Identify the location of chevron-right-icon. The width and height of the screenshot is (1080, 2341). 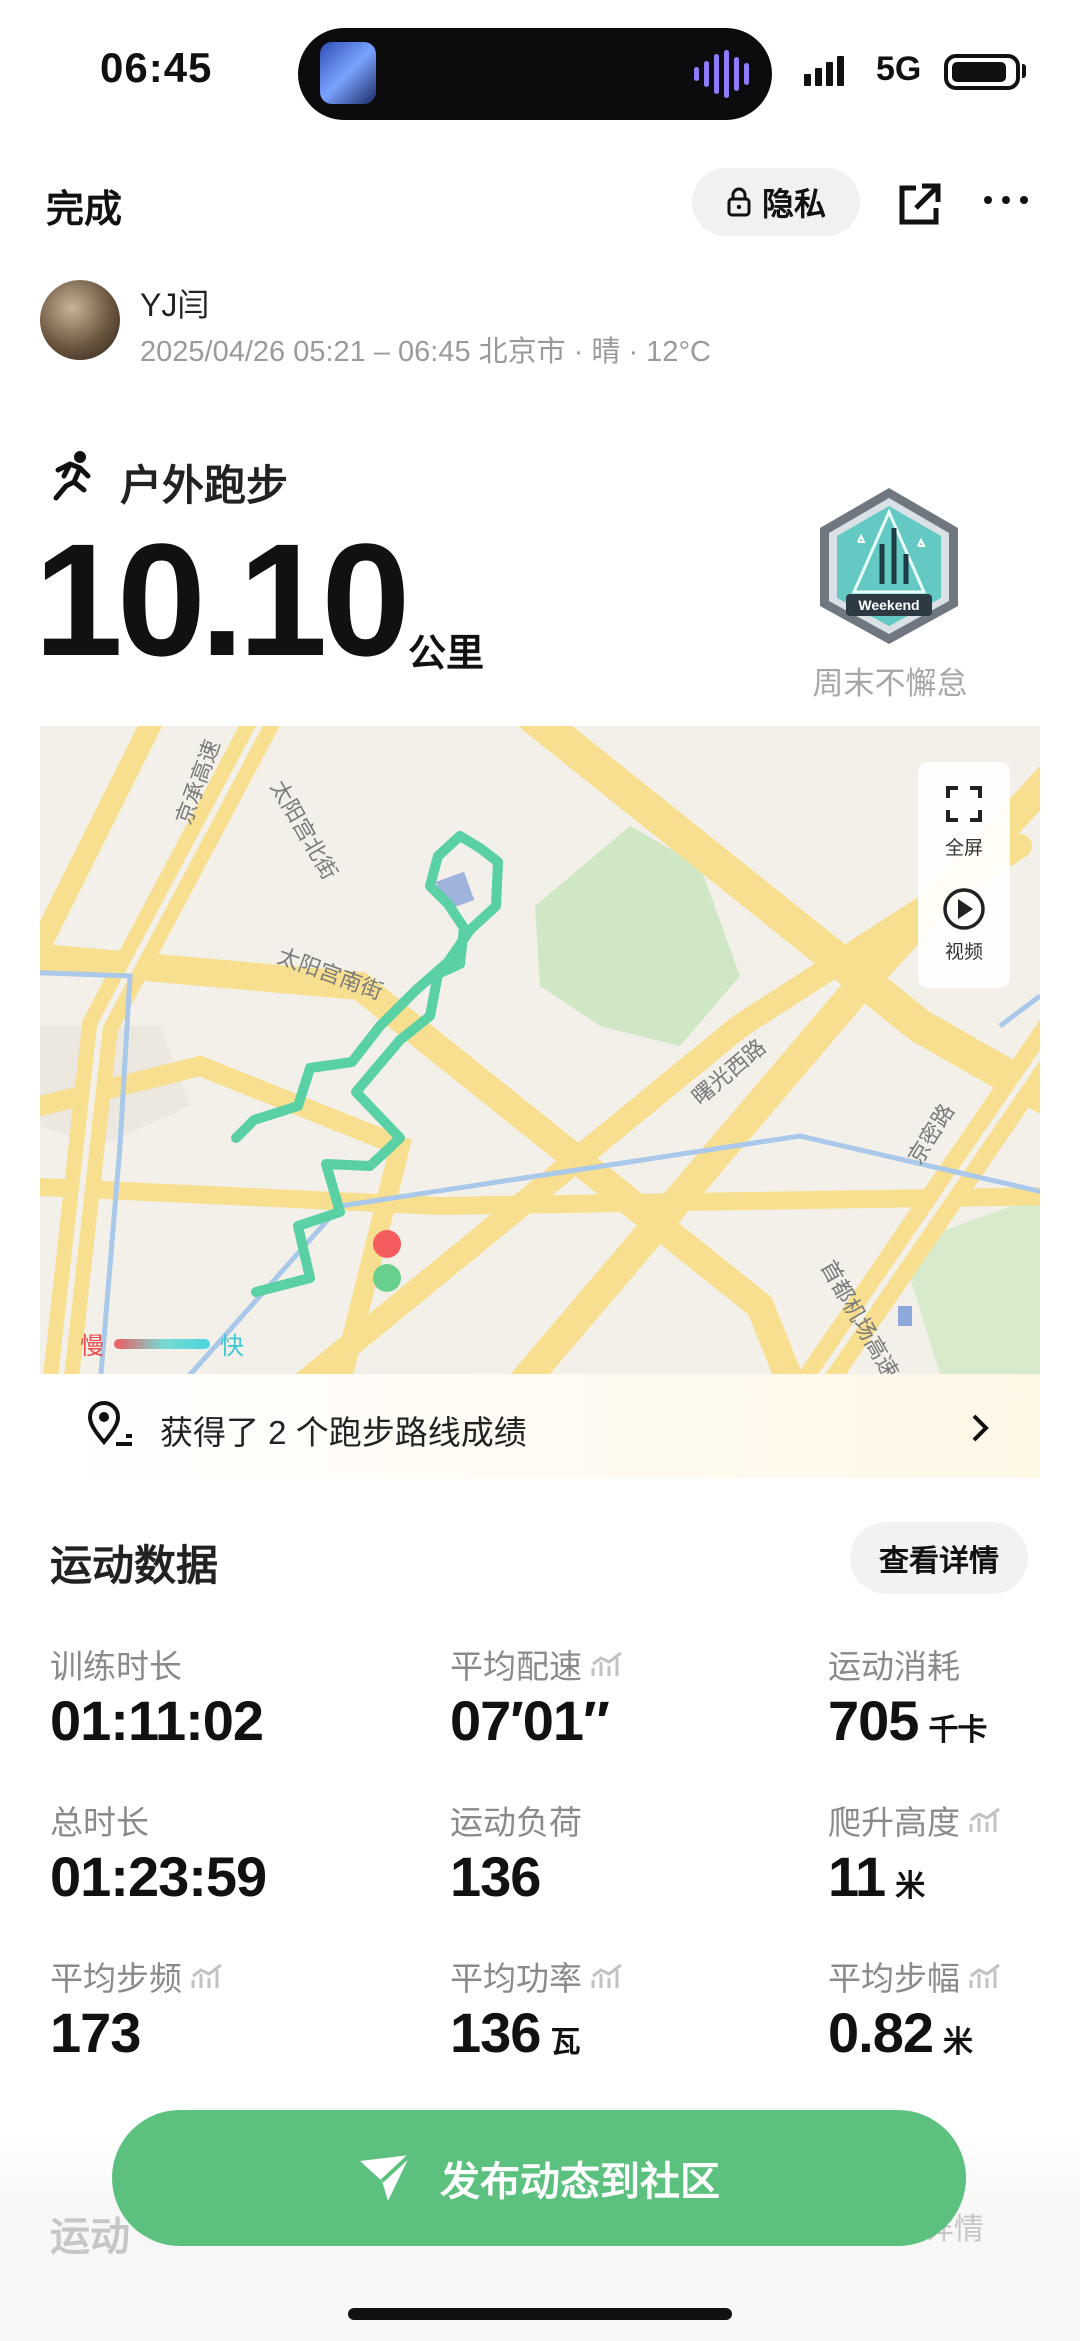
(980, 1430).